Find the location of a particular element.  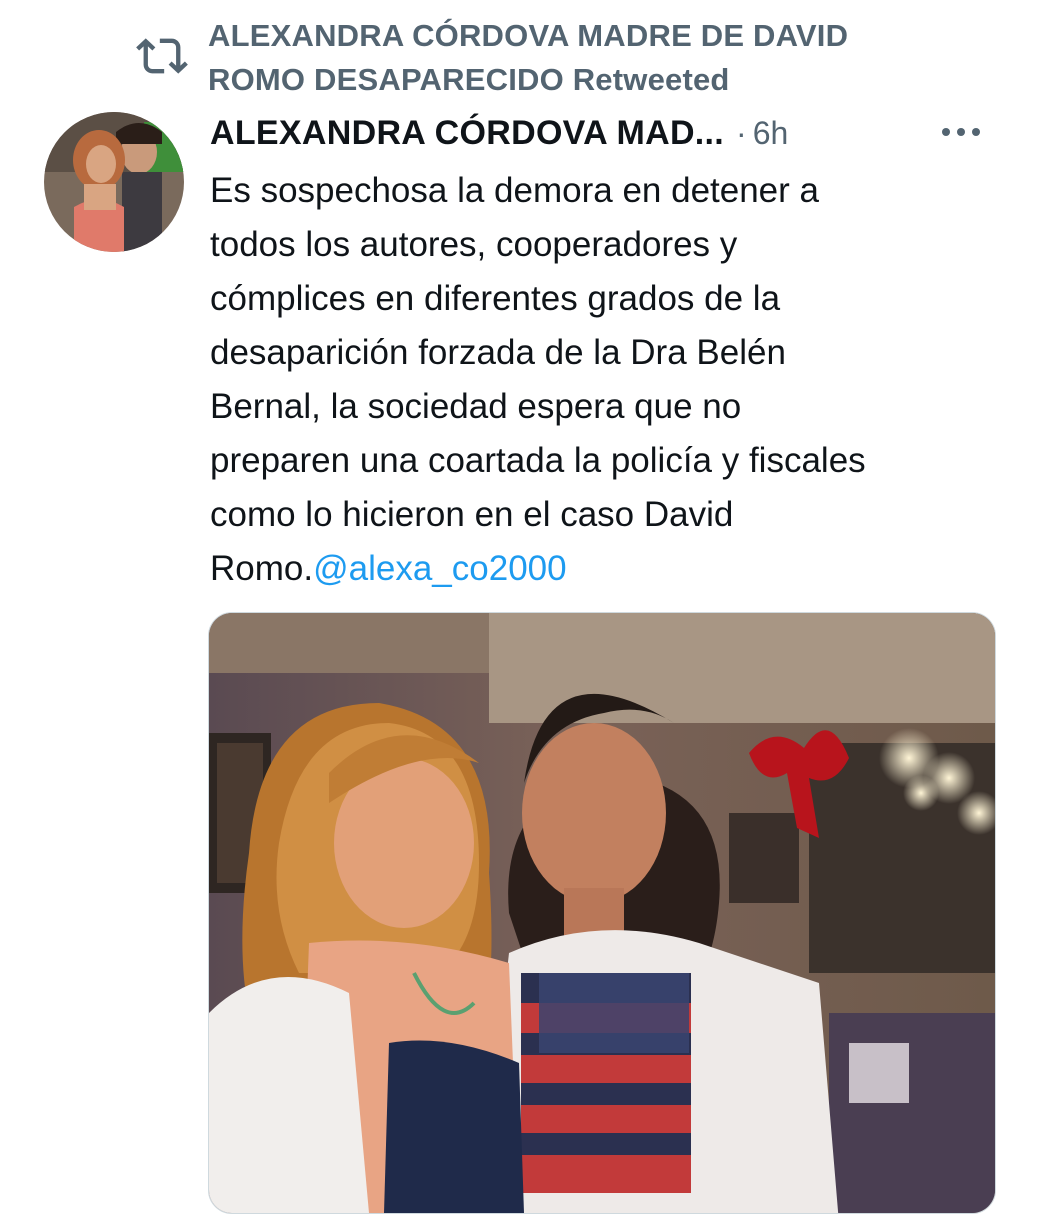

tweet-timestamp: 6h is located at coordinates (771, 133).